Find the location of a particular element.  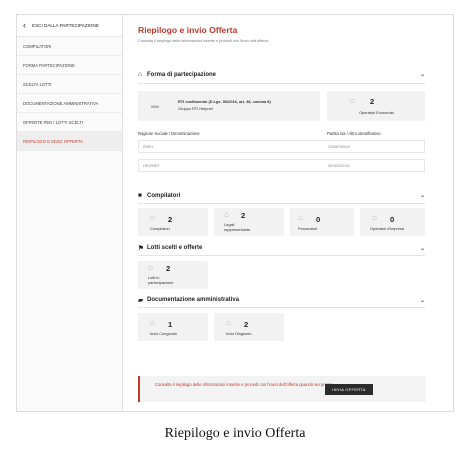

lotti-card: ⌂ 2 Lotti in partecipazione is located at coordinates (173, 275).